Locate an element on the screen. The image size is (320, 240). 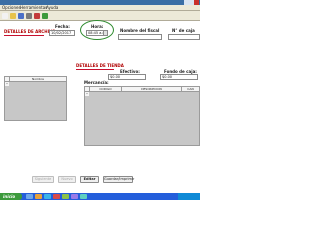
fecha-value: 10/02/2017 is located at coordinates (61, 33).